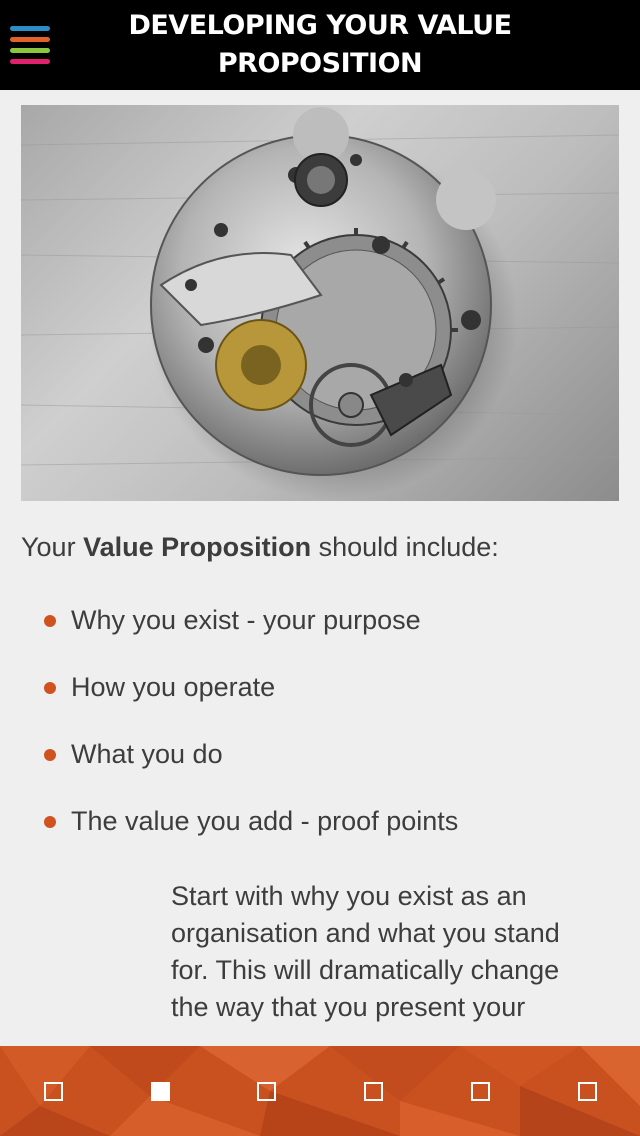  I want to click on intro-text: Your Value Proposition should include:, so click(321, 547).